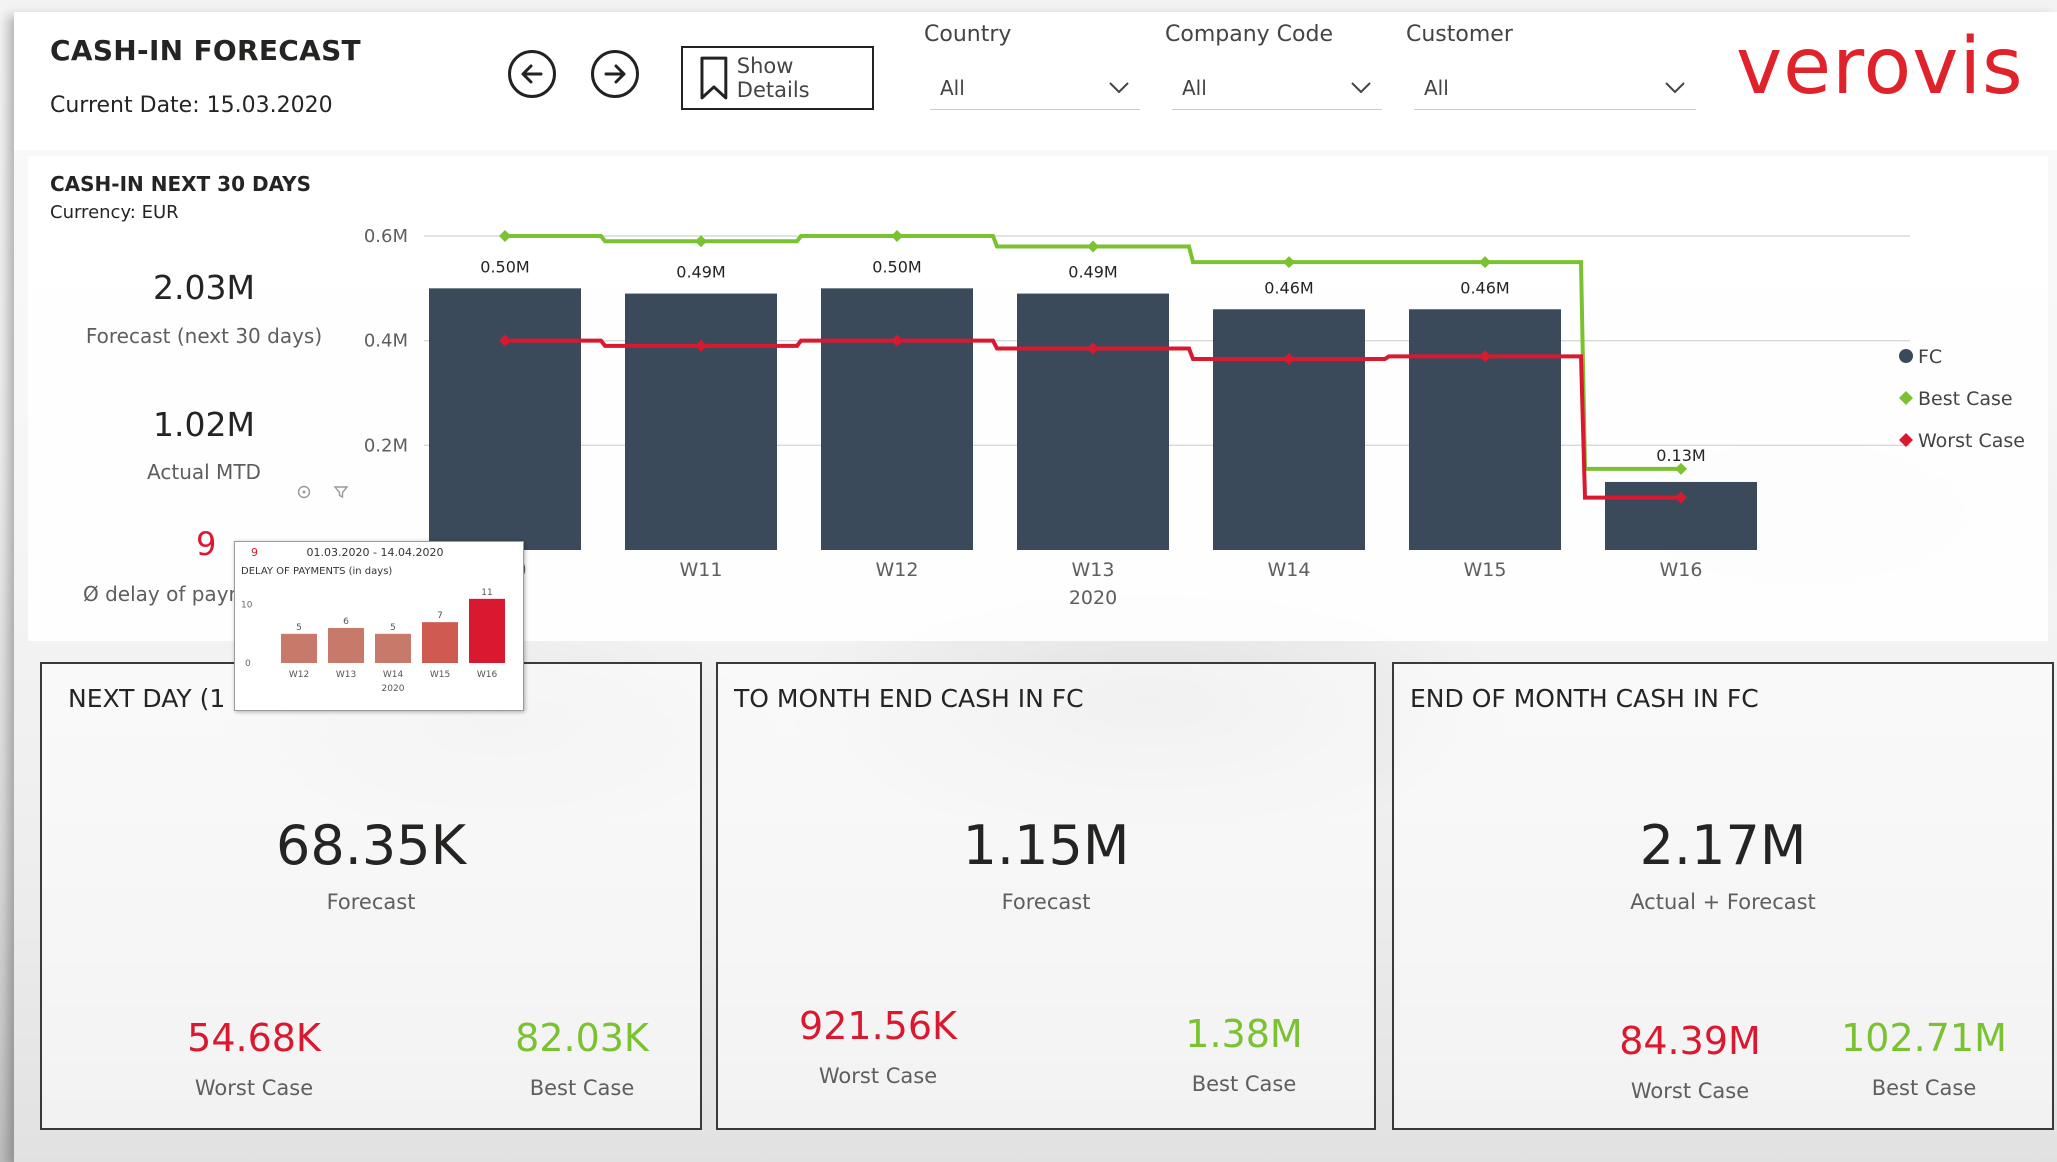 This screenshot has height=1162, width=2057. Describe the element at coordinates (375, 552) in the screenshot. I see `tooltip-date-range: 01.03.2020 - 14.04.2020` at that location.